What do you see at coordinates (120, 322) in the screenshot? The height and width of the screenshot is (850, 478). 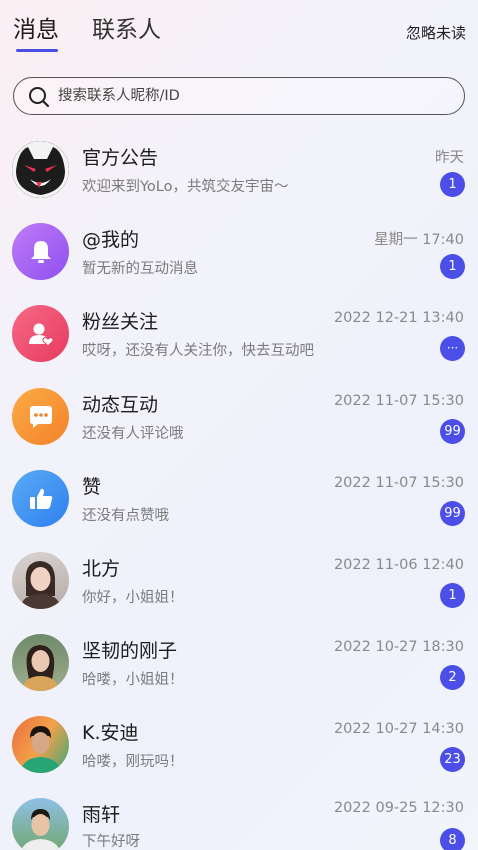 I see `conversation-name: 粉丝关注` at bounding box center [120, 322].